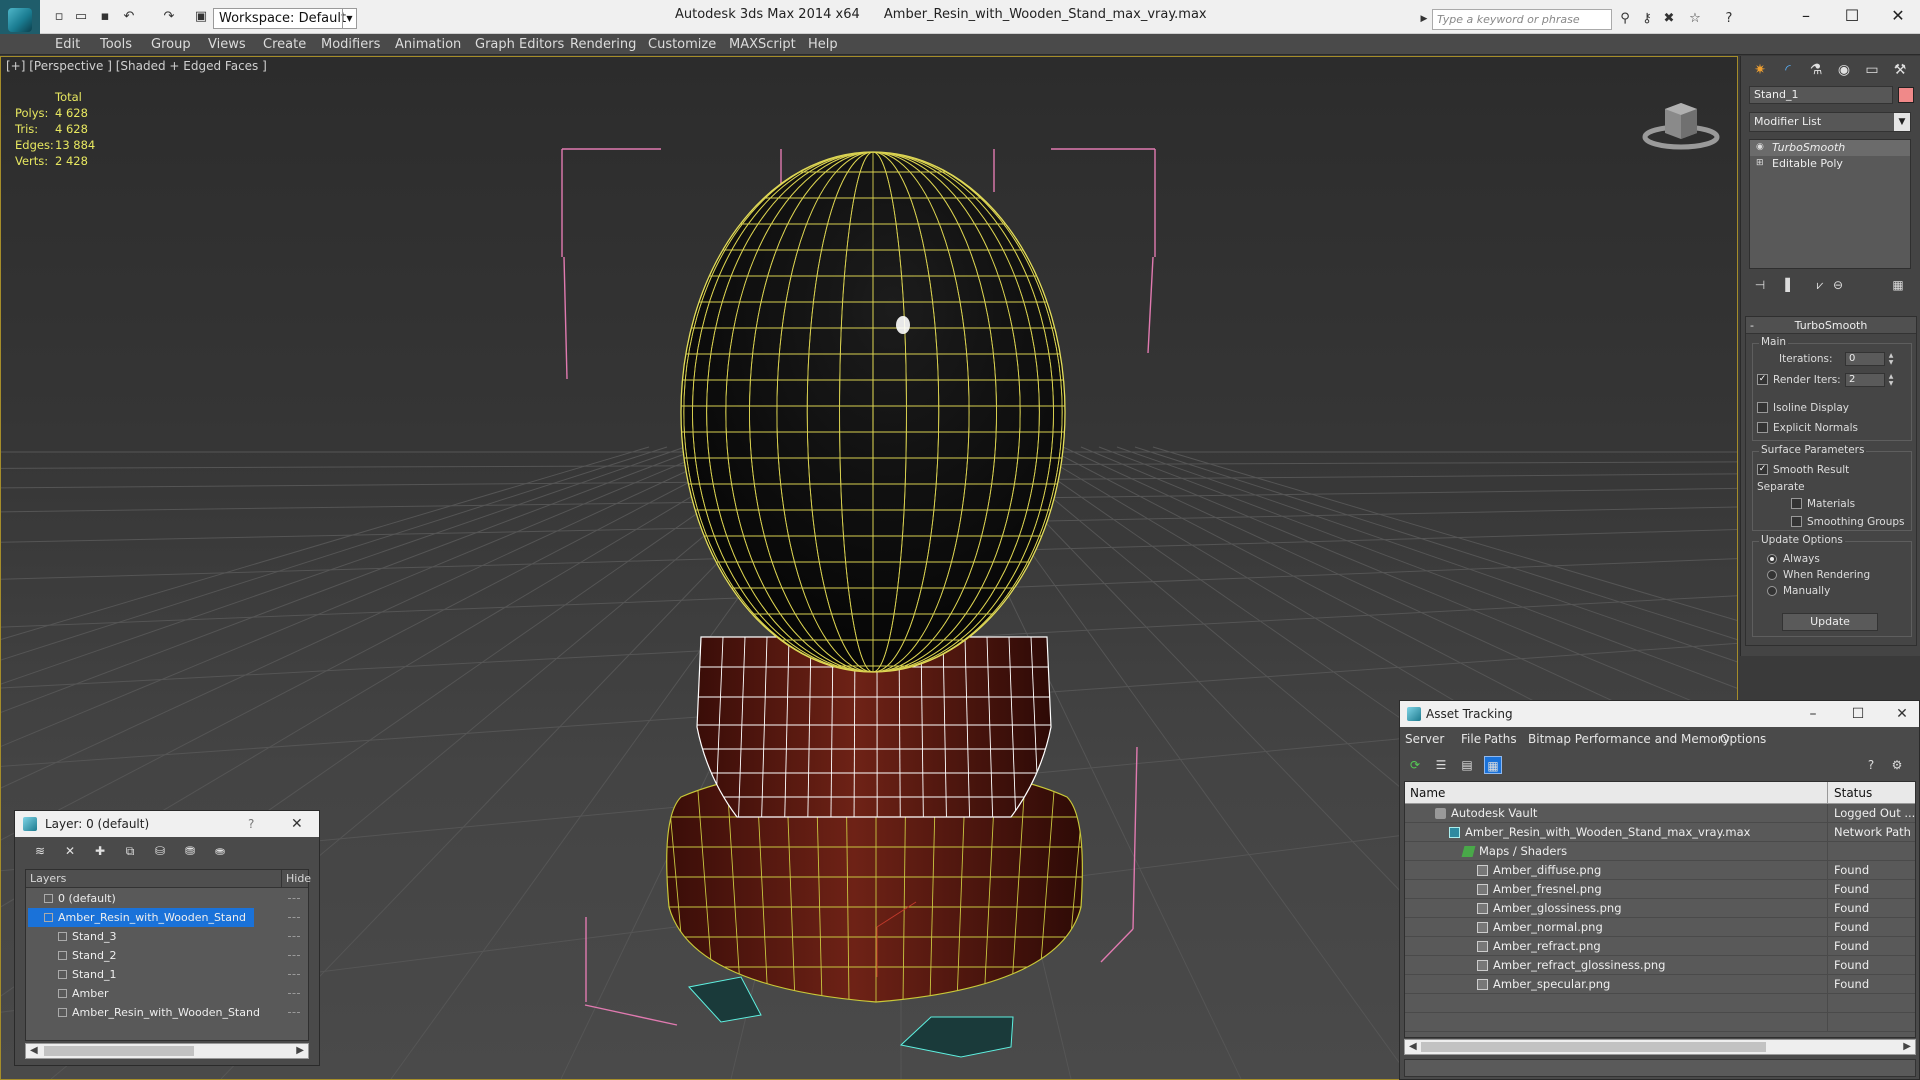 The image size is (1920, 1080). I want to click on make-unique-icon: ⩗, so click(1820, 285).